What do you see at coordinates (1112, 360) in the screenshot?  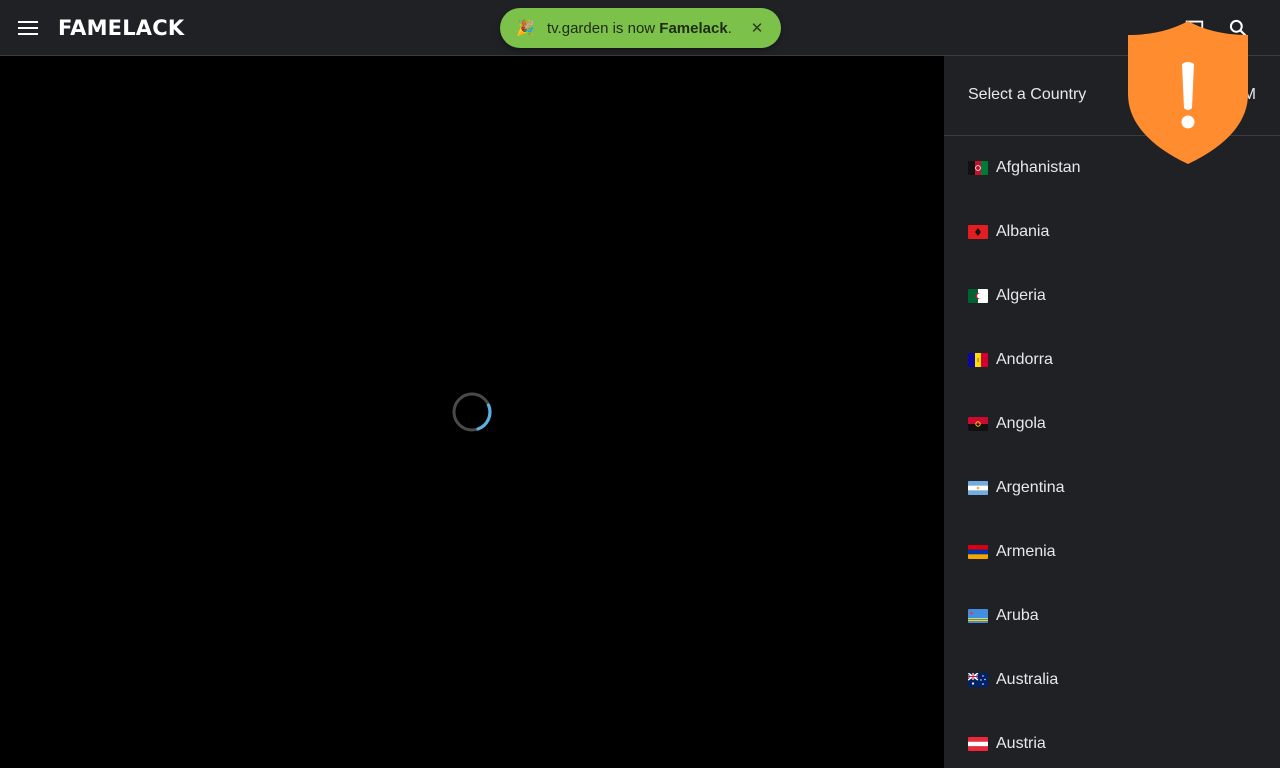 I see `country-item-andorra: Andorra` at bounding box center [1112, 360].